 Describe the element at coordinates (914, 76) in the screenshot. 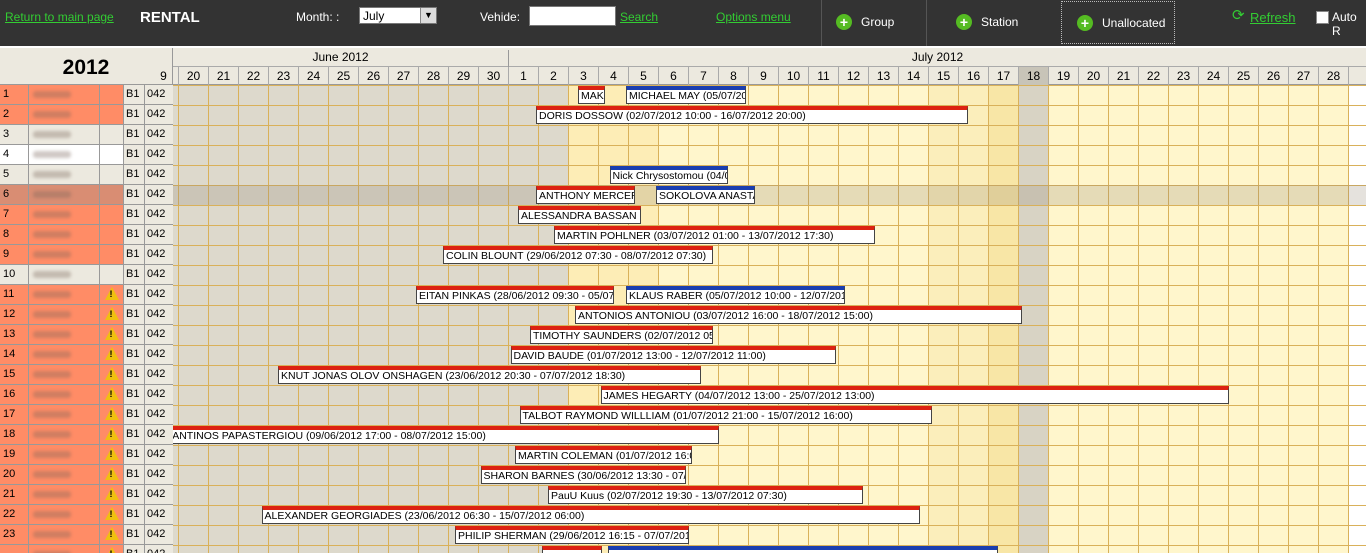

I see `day-header-cell: 14` at that location.